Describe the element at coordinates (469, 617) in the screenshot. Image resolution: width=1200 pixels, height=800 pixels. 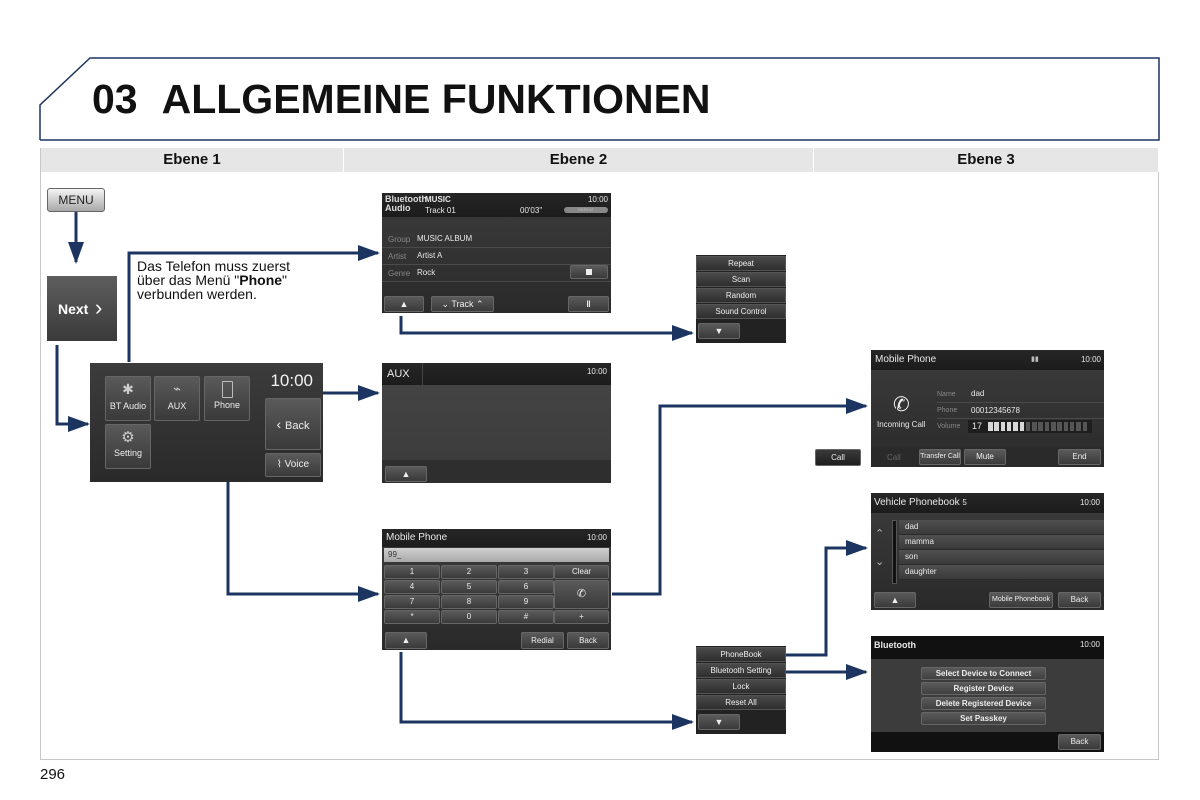
I see `key-0: 0` at that location.